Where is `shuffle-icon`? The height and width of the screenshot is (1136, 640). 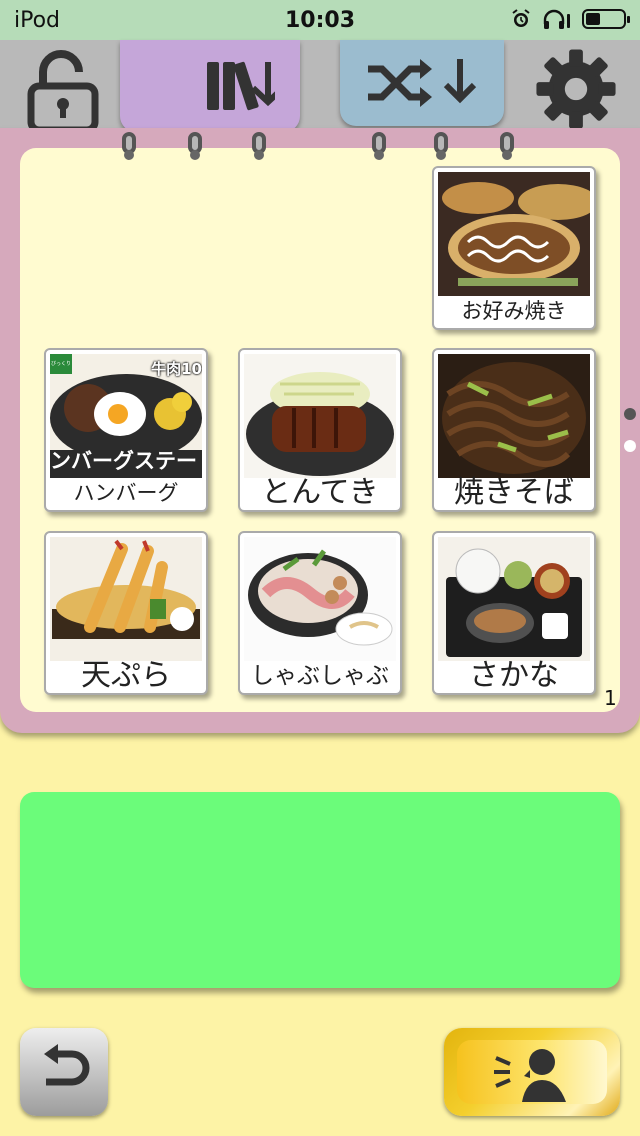 shuffle-icon is located at coordinates (422, 83).